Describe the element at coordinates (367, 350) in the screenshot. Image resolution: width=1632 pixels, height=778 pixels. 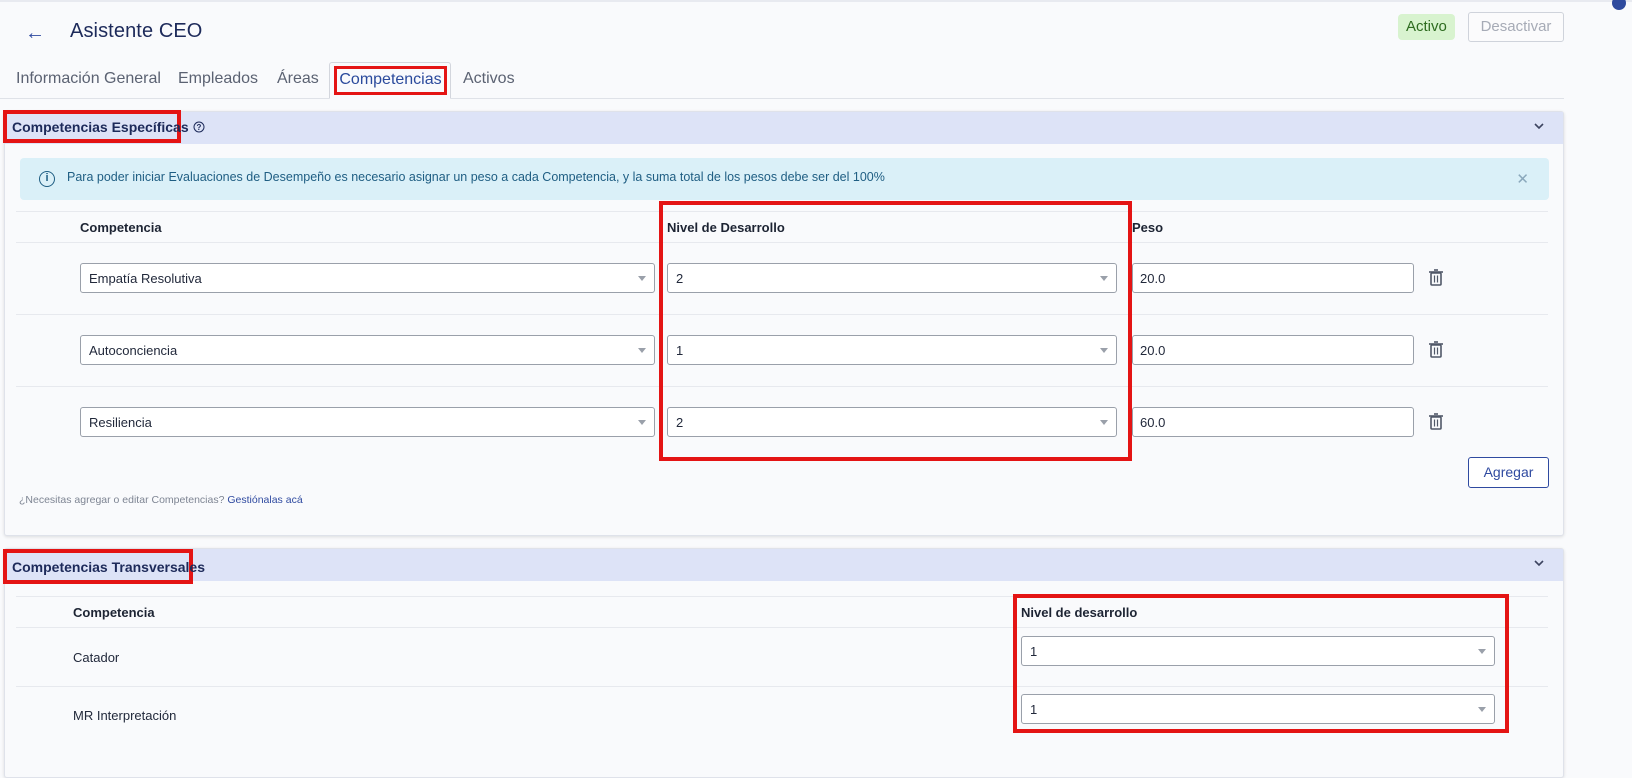
I see `competencia-select: Autoconciencia` at that location.